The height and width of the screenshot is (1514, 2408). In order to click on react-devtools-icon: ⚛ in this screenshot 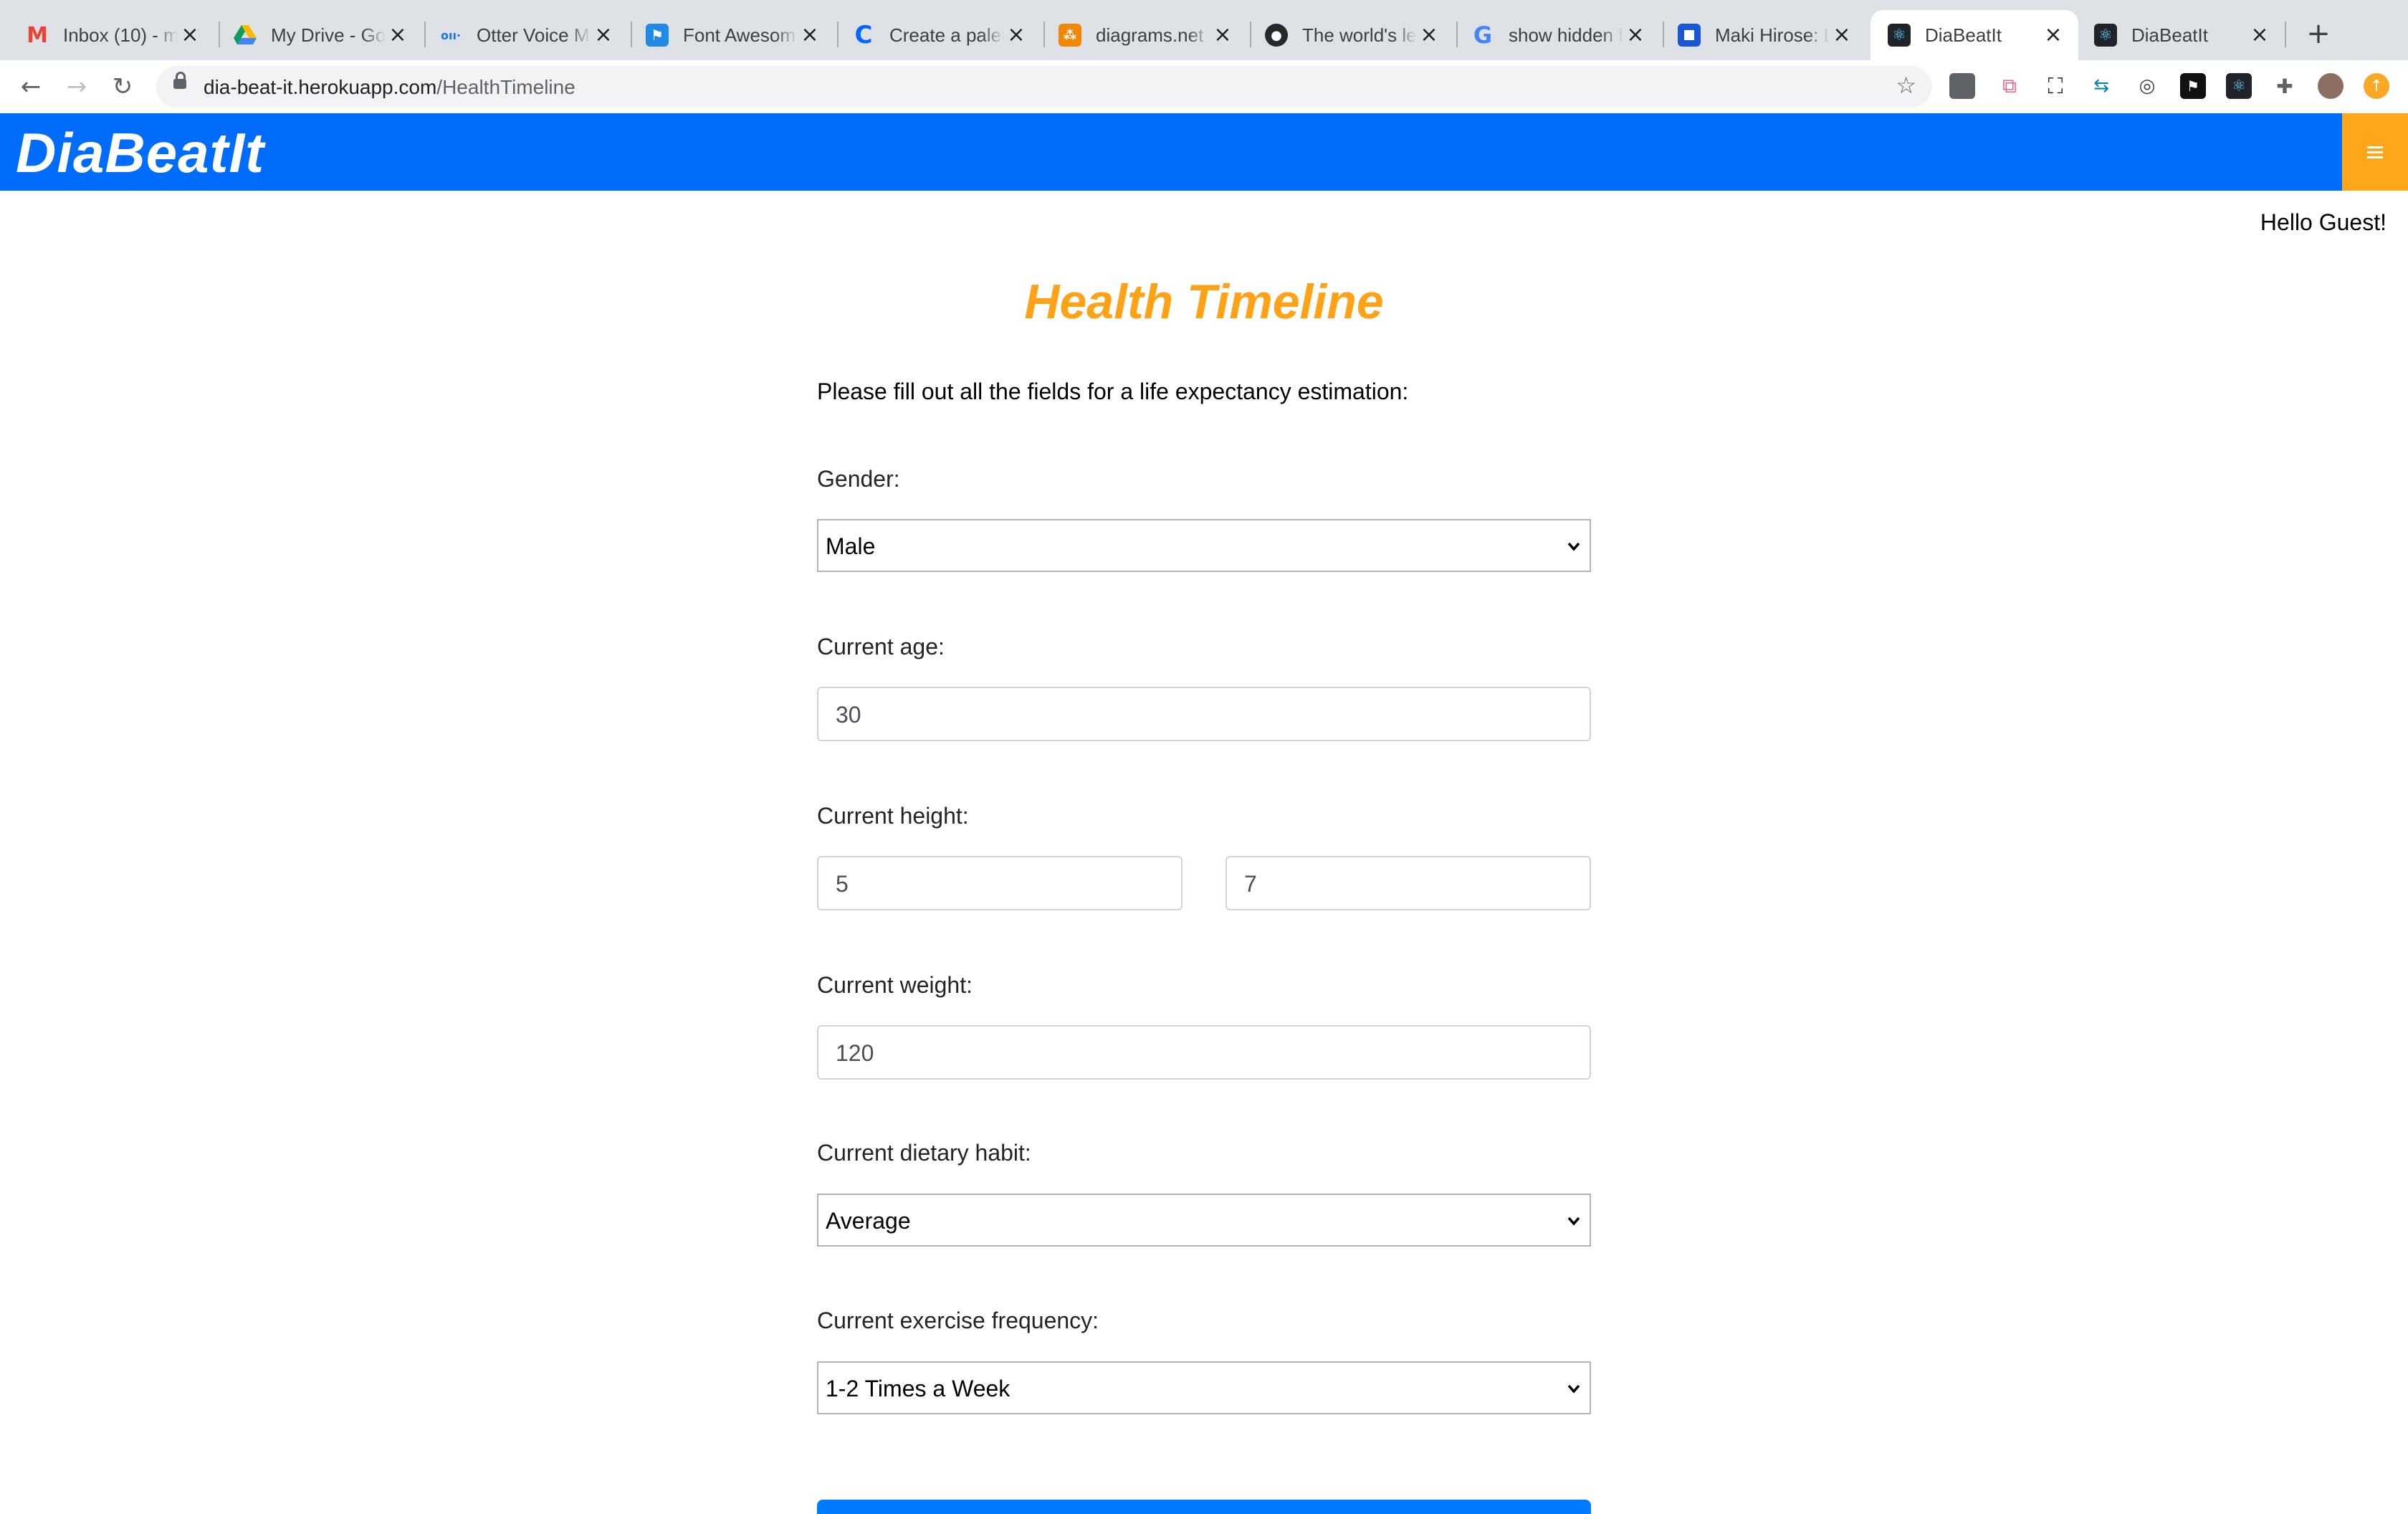, I will do `click(2239, 86)`.